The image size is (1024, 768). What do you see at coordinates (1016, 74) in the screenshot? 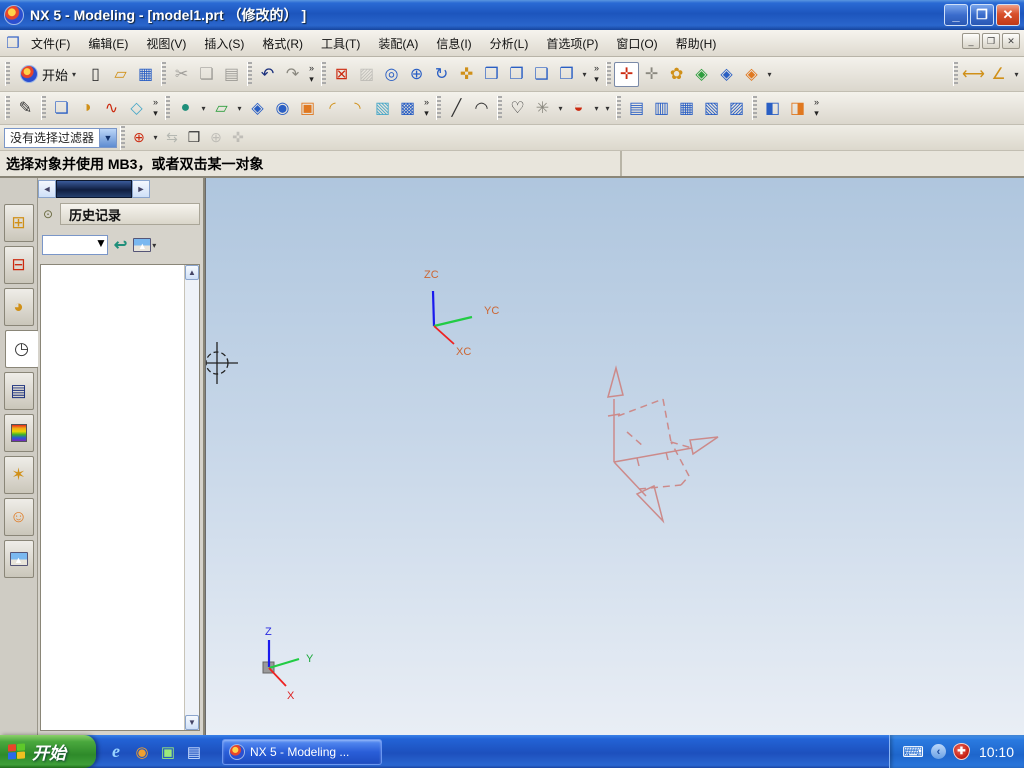
I see `measure-dropdown-caret: ▾` at bounding box center [1016, 74].